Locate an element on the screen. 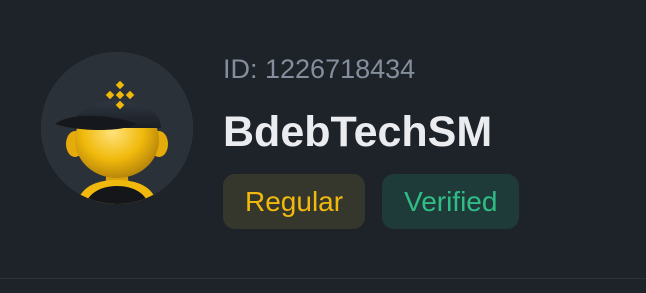 Image resolution: width=646 pixels, height=293 pixels. avatar is located at coordinates (117, 128).